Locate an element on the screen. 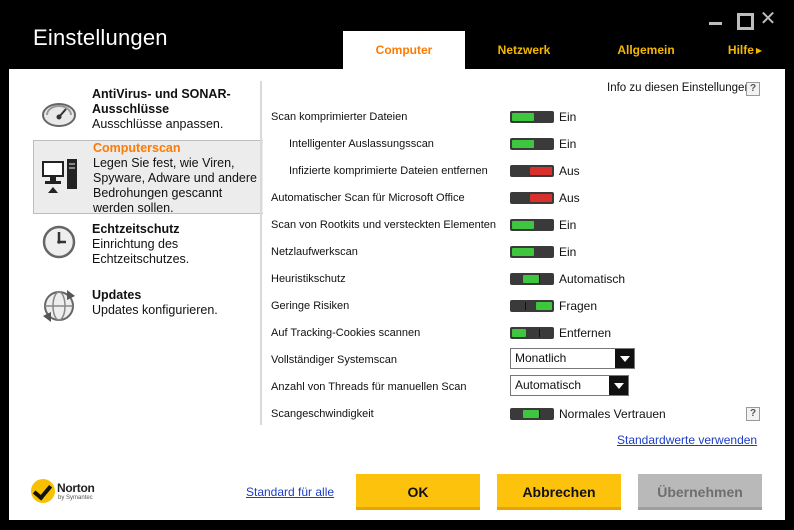  clock-icon is located at coordinates (59, 242).